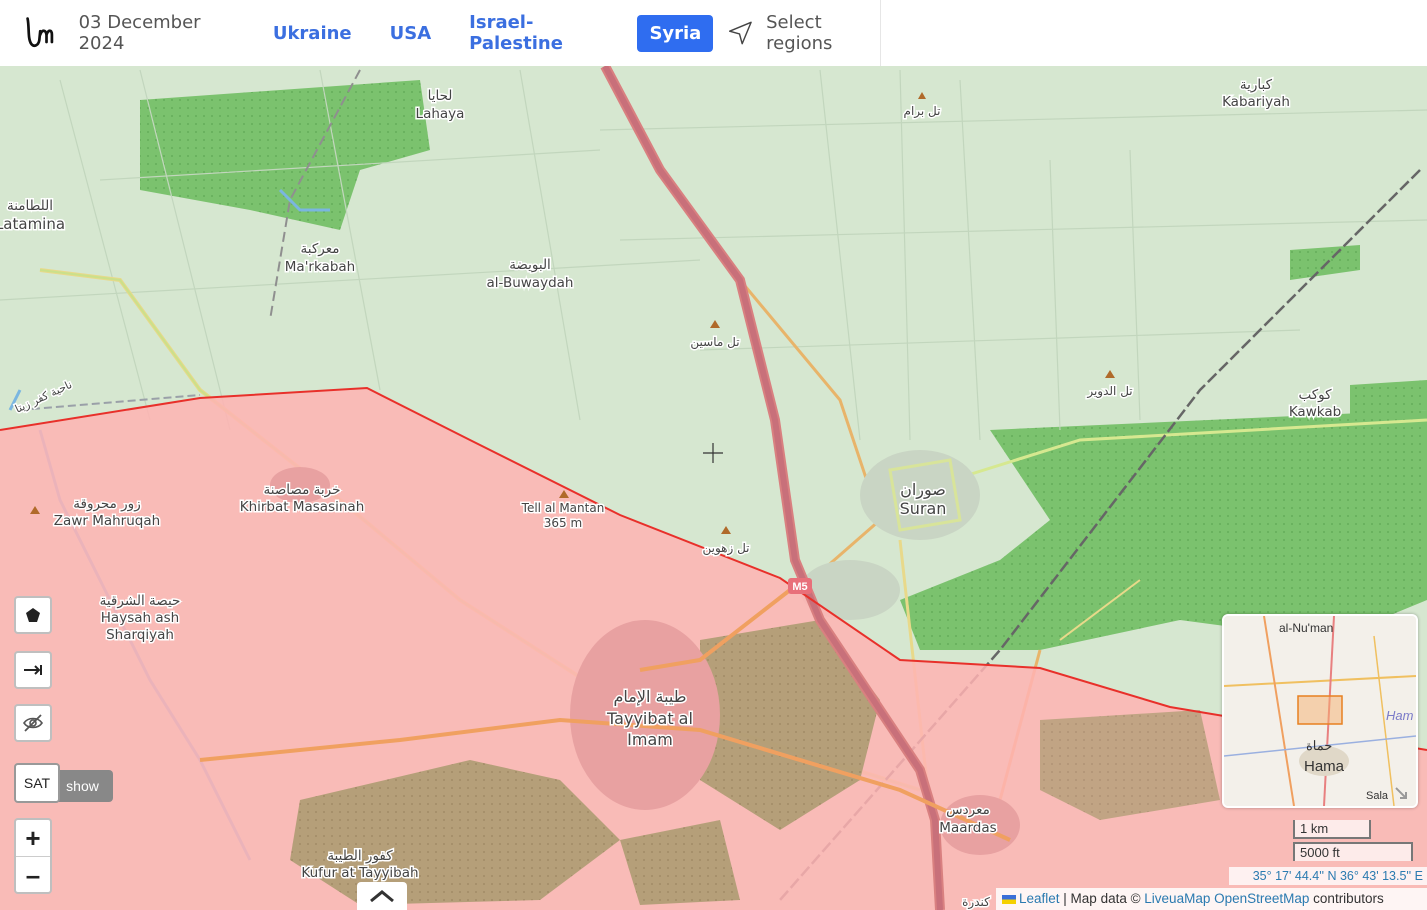  I want to click on latamina-ar-label: اللطامنة, so click(30, 206).